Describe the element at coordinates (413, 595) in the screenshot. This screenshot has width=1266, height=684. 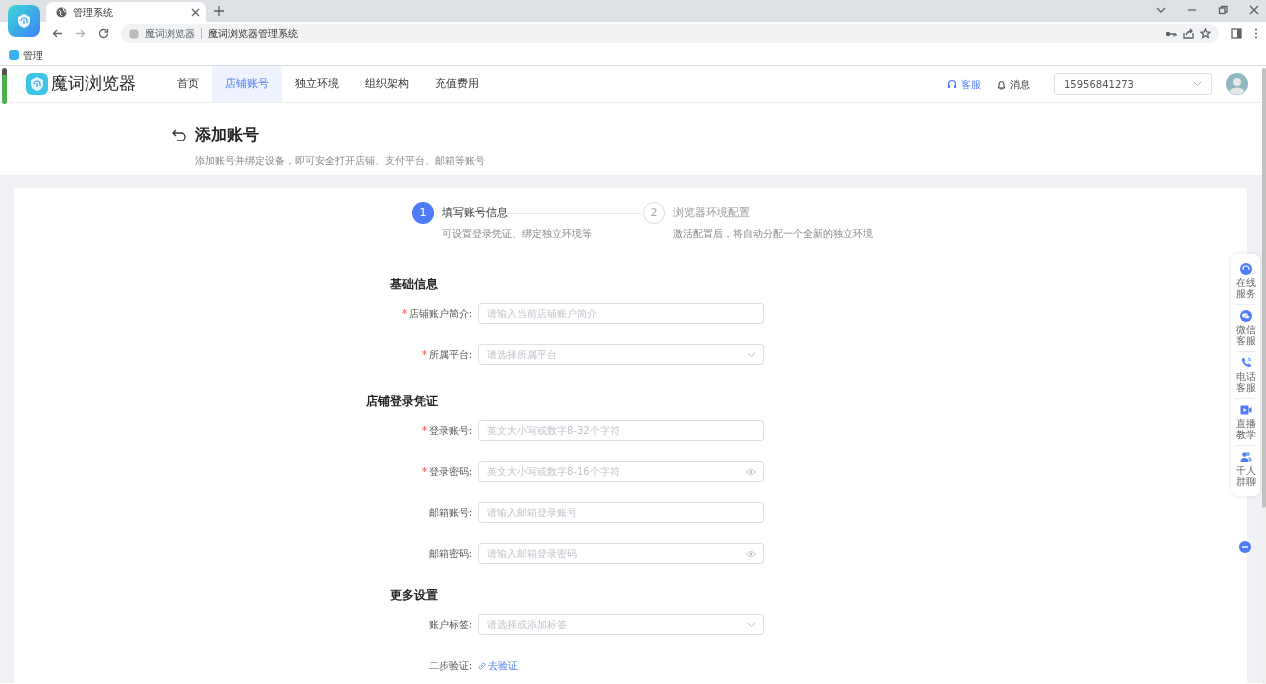
I see `section-title: 更多设置` at that location.